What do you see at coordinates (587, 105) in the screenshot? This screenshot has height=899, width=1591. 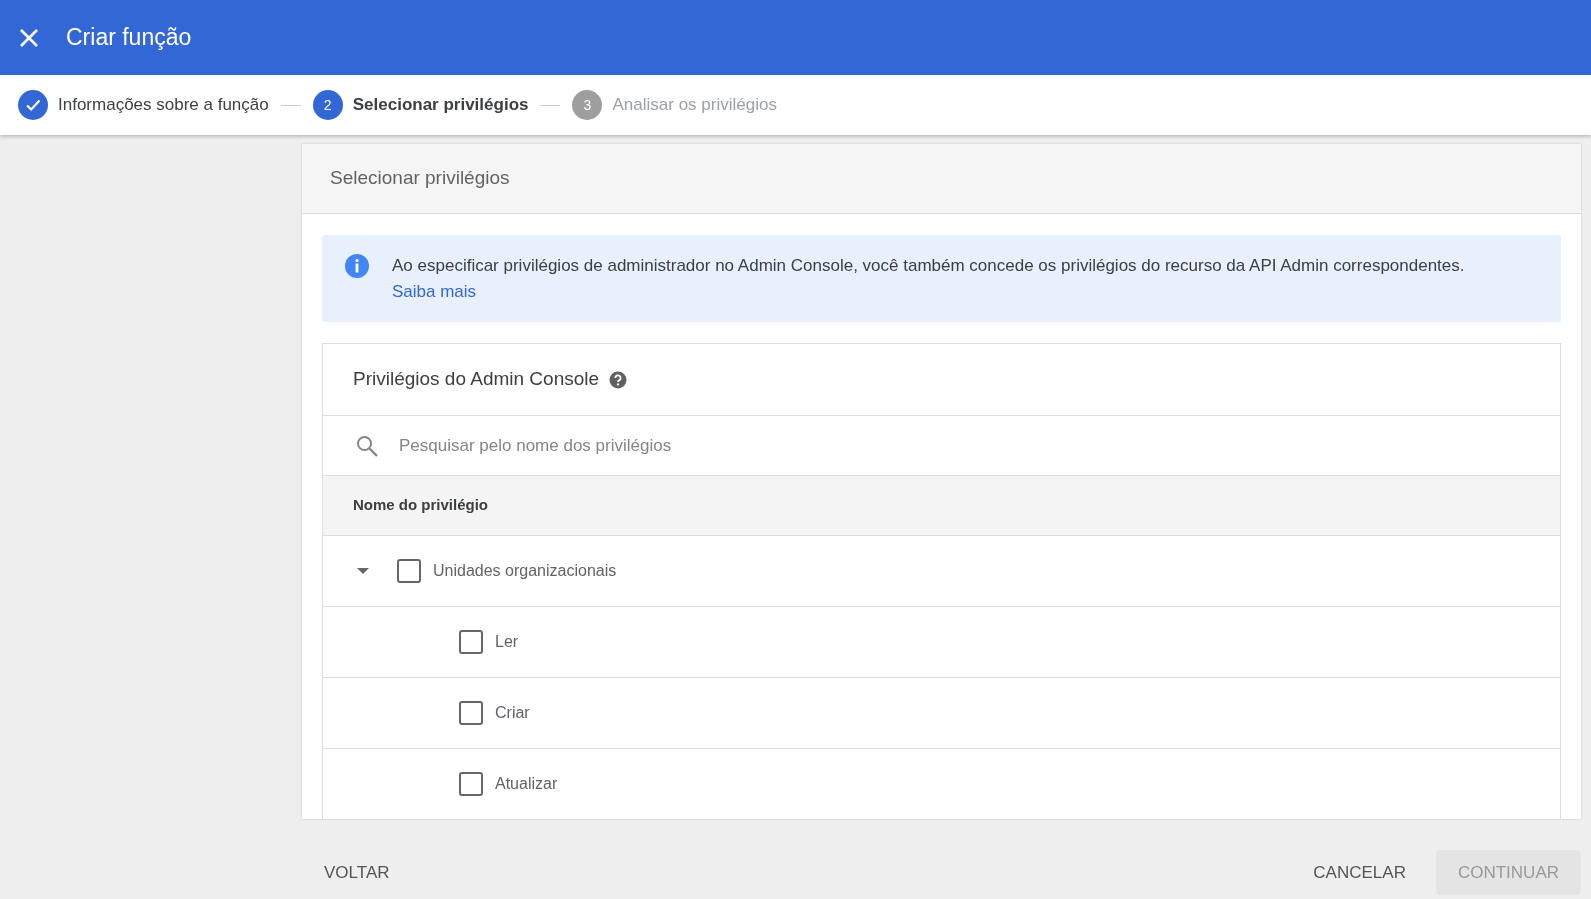 I see `step-number: 3` at bounding box center [587, 105].